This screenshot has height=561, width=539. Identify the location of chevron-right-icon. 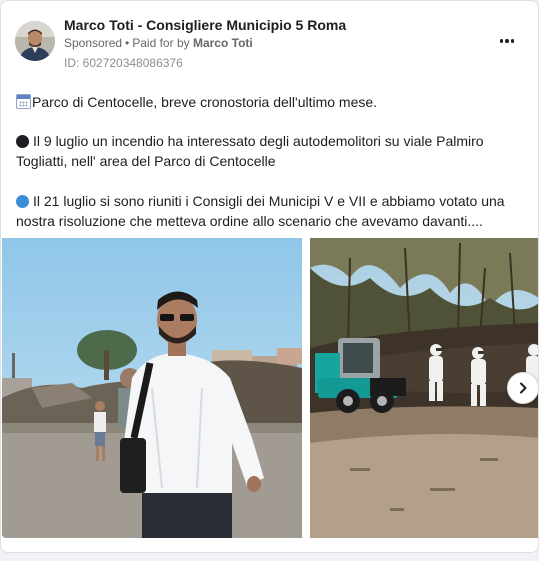
(523, 388).